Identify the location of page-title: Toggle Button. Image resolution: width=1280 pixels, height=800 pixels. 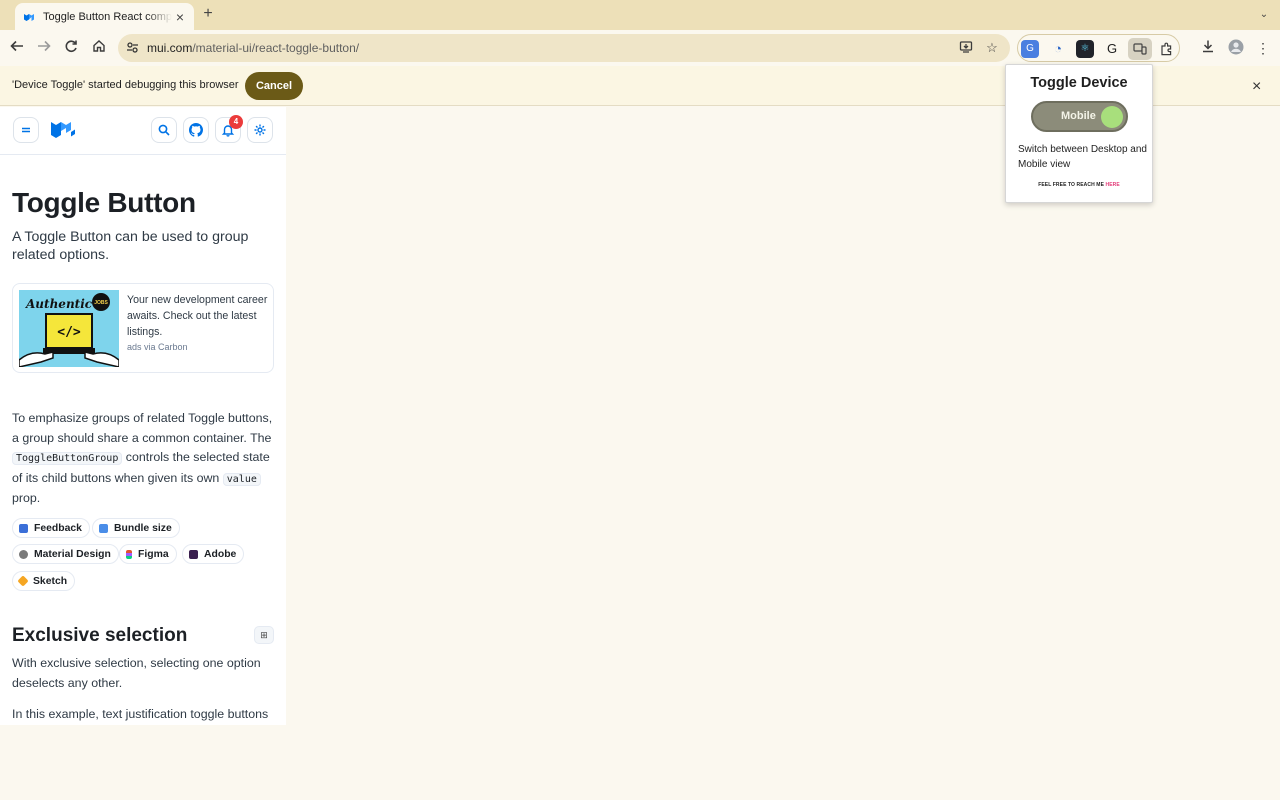
(104, 202).